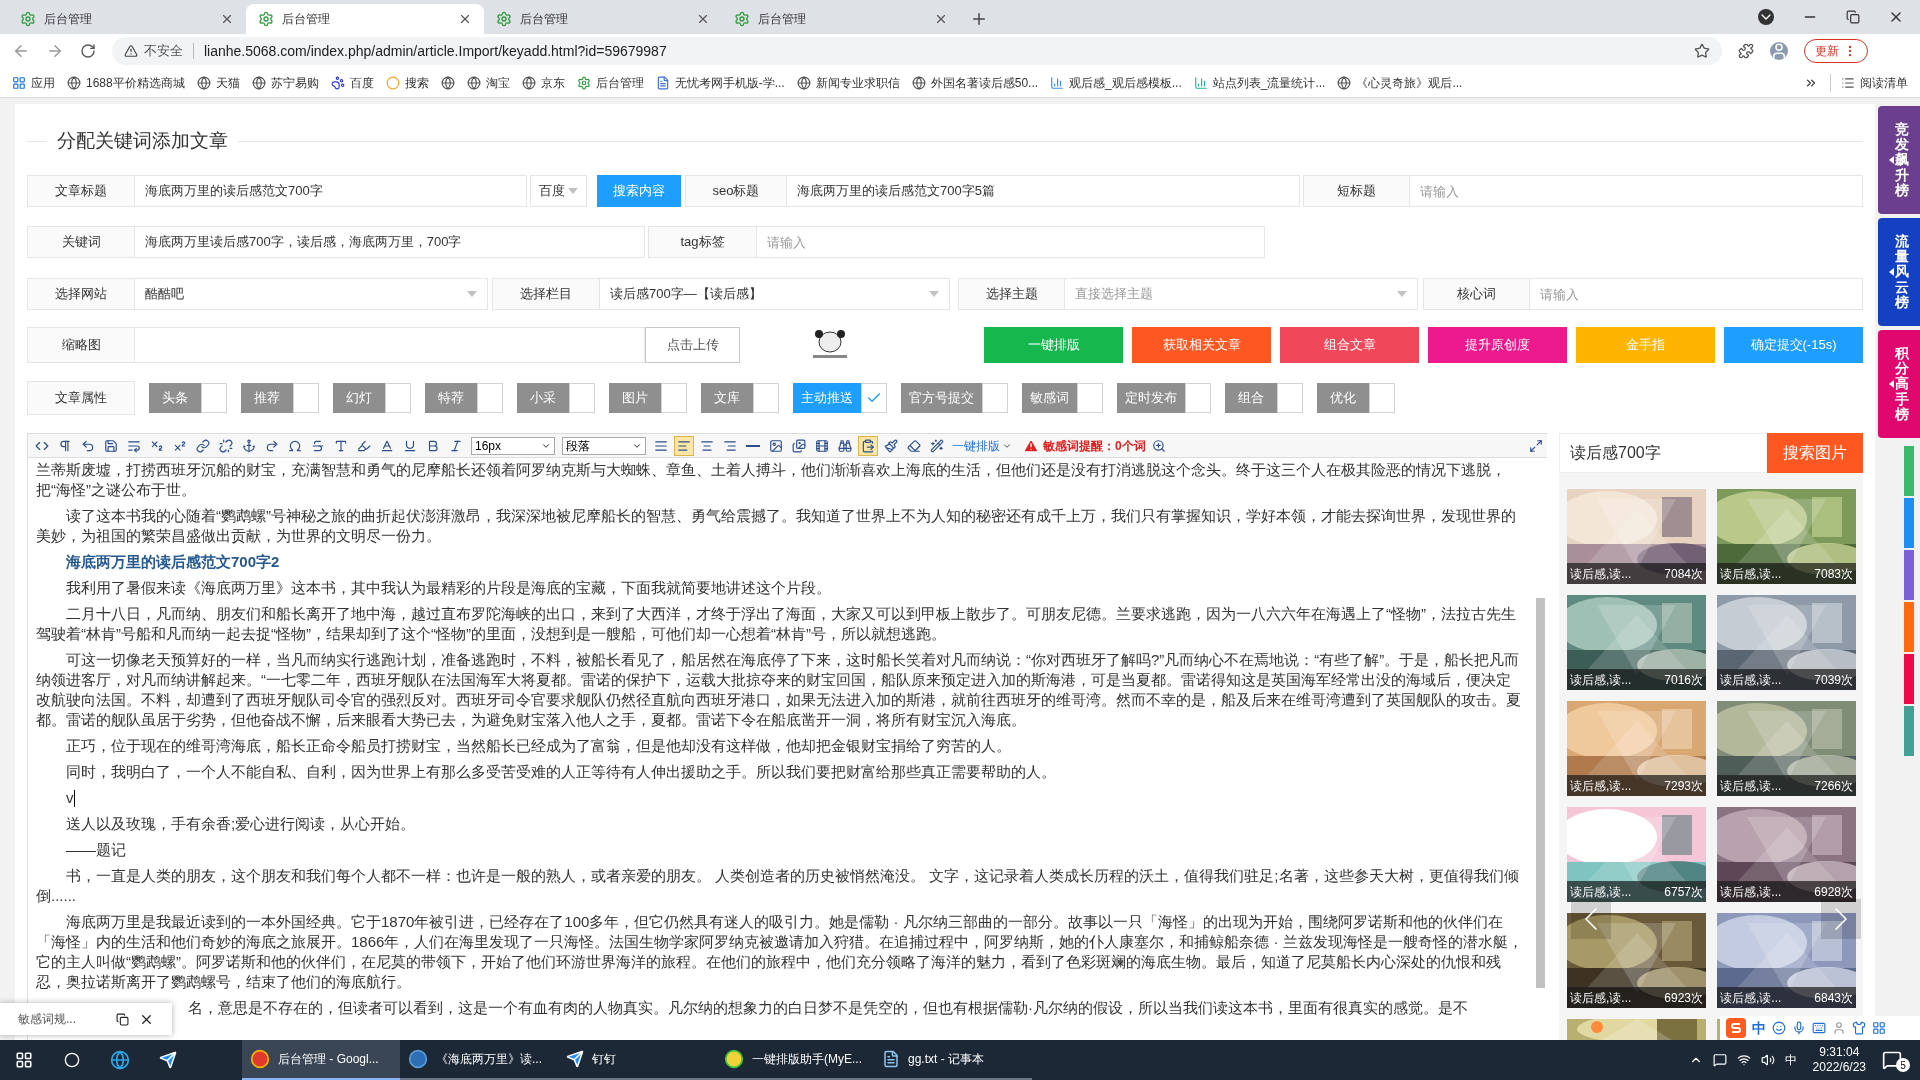 This screenshot has height=1080, width=1920. I want to click on text-field: 海底两万里读后感700字，读后感，海底两万里，700字, so click(390, 242).